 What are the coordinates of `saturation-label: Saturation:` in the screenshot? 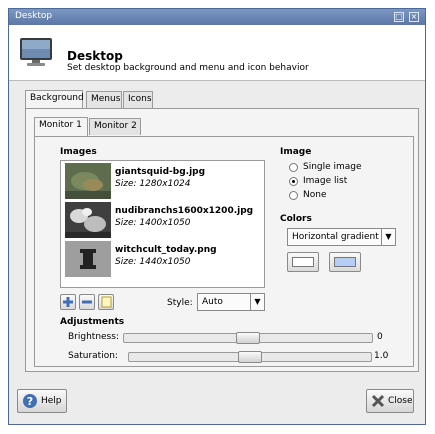 It's located at (93, 356).